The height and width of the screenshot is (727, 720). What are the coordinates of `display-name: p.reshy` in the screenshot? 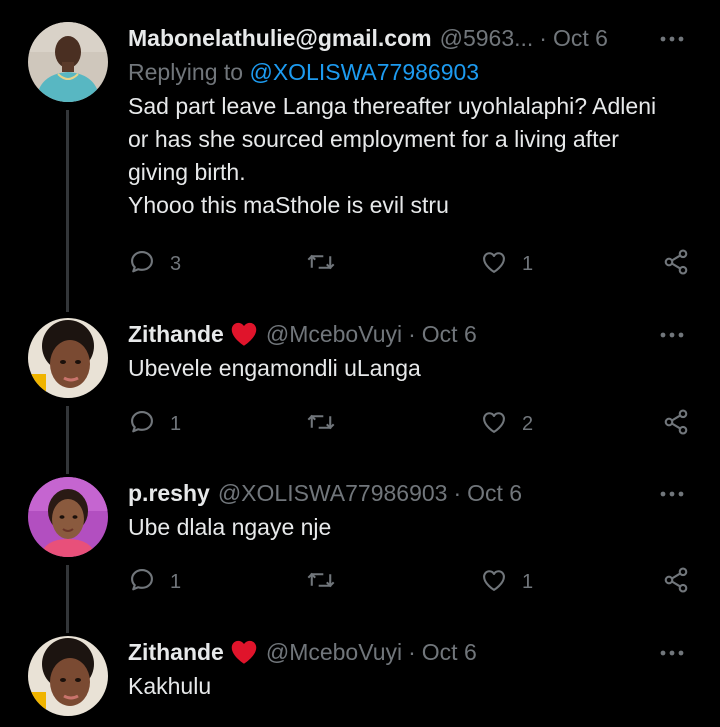 It's located at (169, 493).